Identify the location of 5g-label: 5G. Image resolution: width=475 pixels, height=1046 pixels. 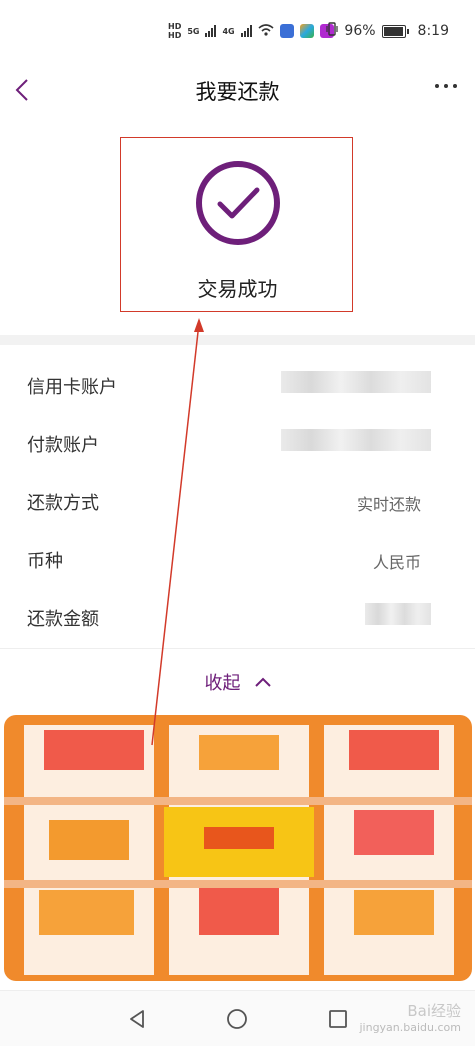
(193, 31).